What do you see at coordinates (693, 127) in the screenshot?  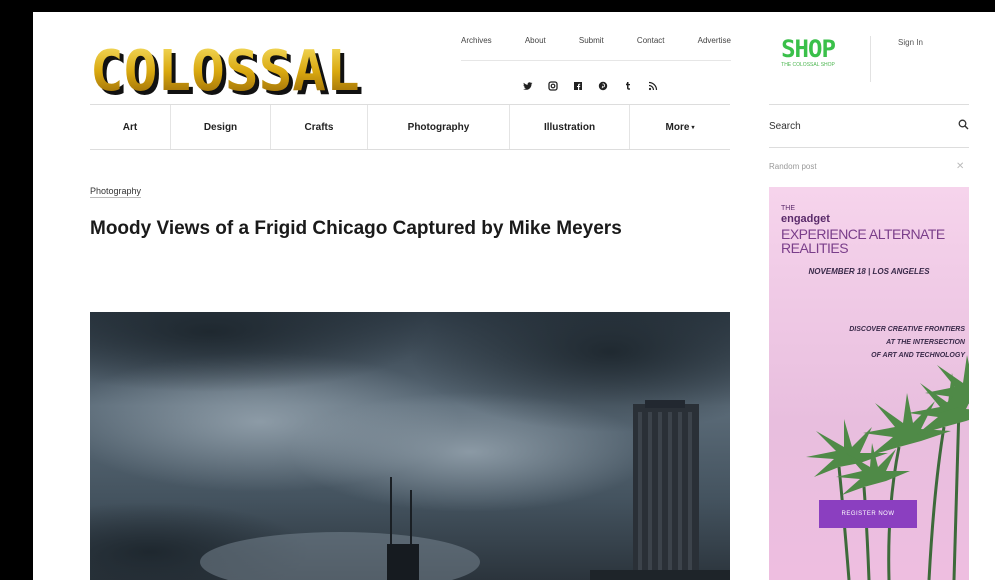 I see `chevron-down-icon: ▾` at bounding box center [693, 127].